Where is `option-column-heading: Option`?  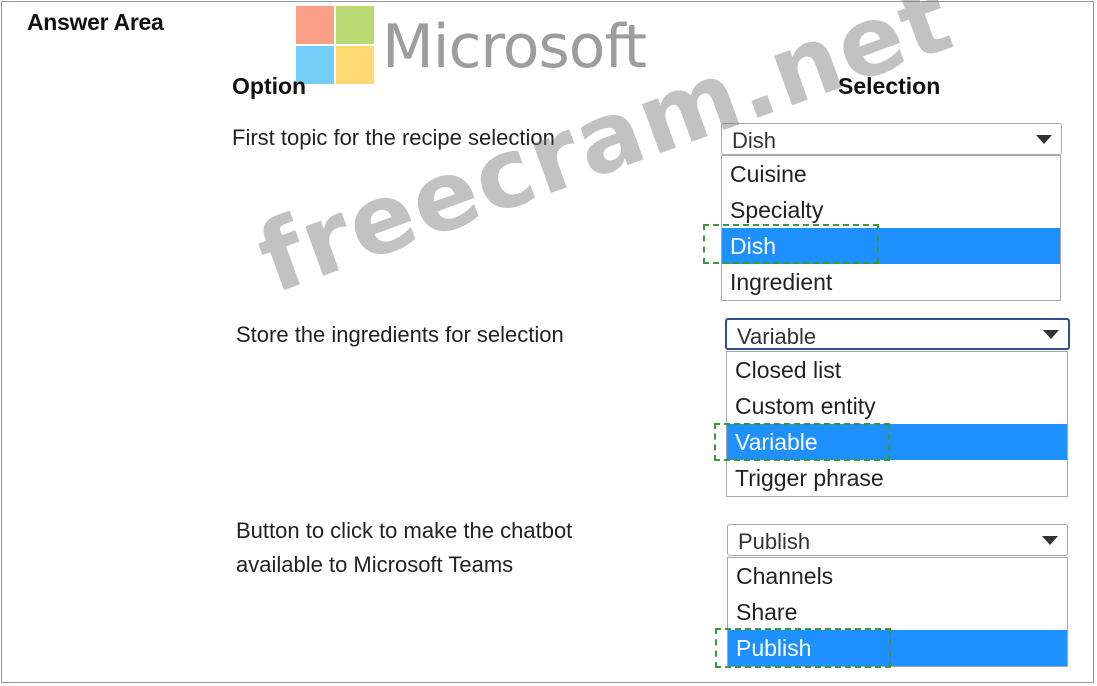 option-column-heading: Option is located at coordinates (269, 86).